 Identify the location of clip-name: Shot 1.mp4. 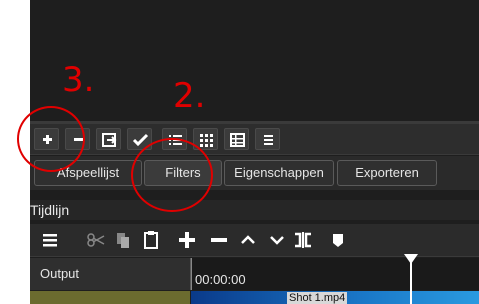
(317, 298).